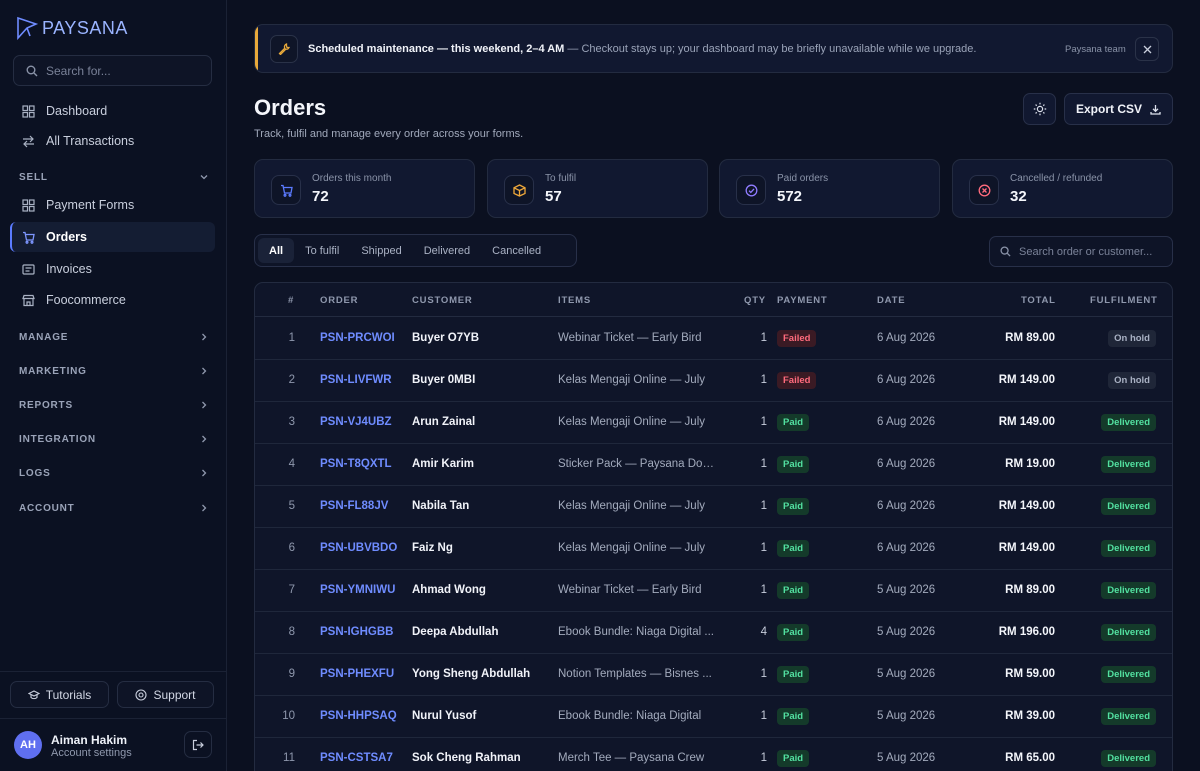 This screenshot has width=1200, height=771. Describe the element at coordinates (755, 300) in the screenshot. I see `col-header-qty: QTY` at that location.